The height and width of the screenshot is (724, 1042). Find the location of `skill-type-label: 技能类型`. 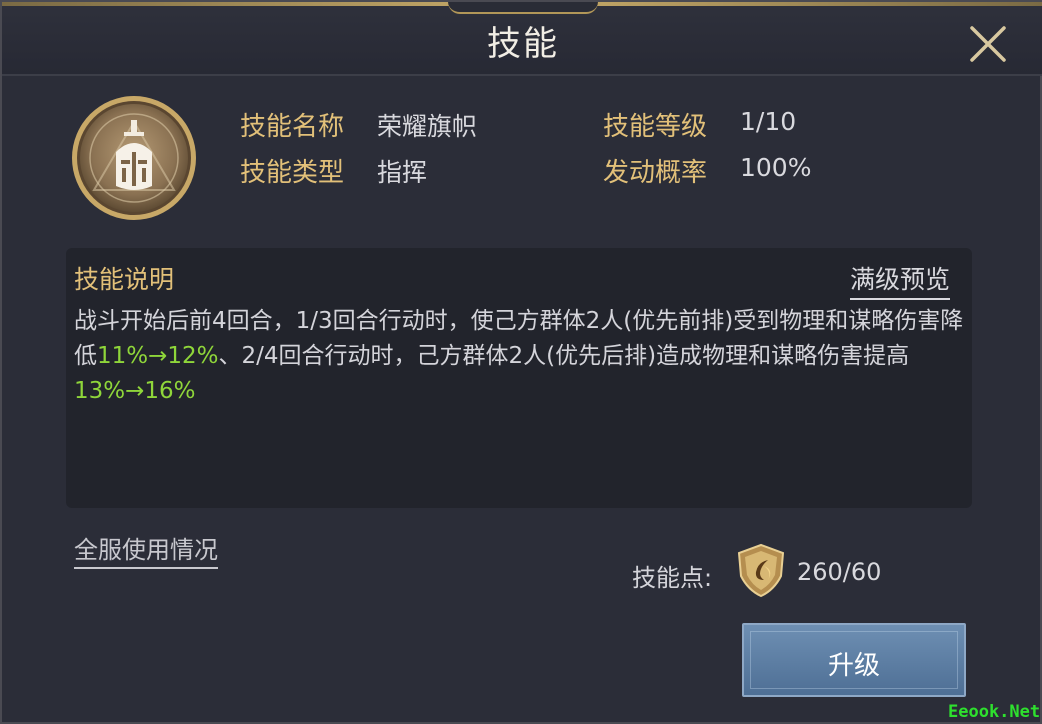

skill-type-label: 技能类型 is located at coordinates (292, 173).